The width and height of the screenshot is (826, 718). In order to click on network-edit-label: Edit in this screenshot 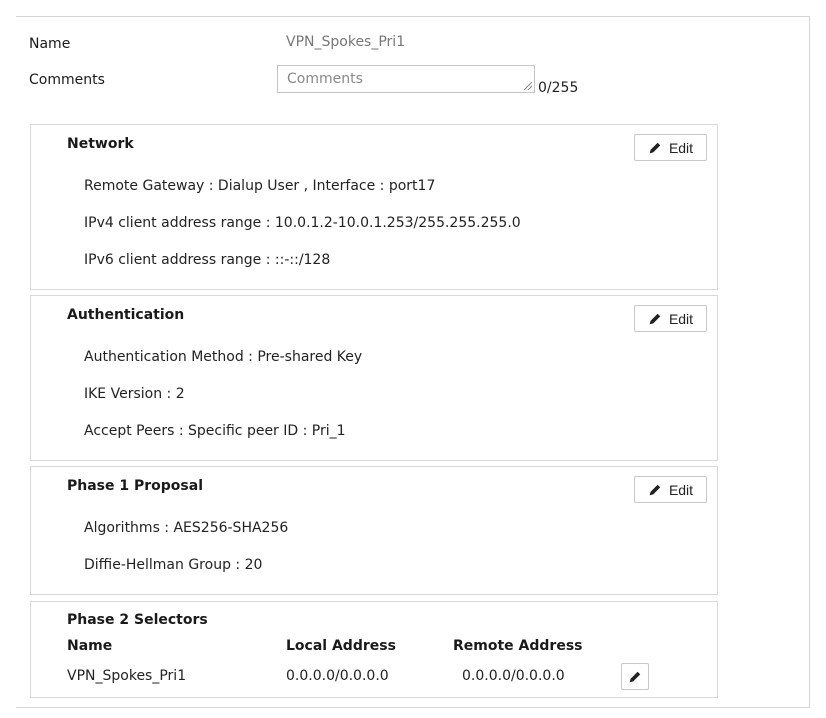, I will do `click(681, 147)`.